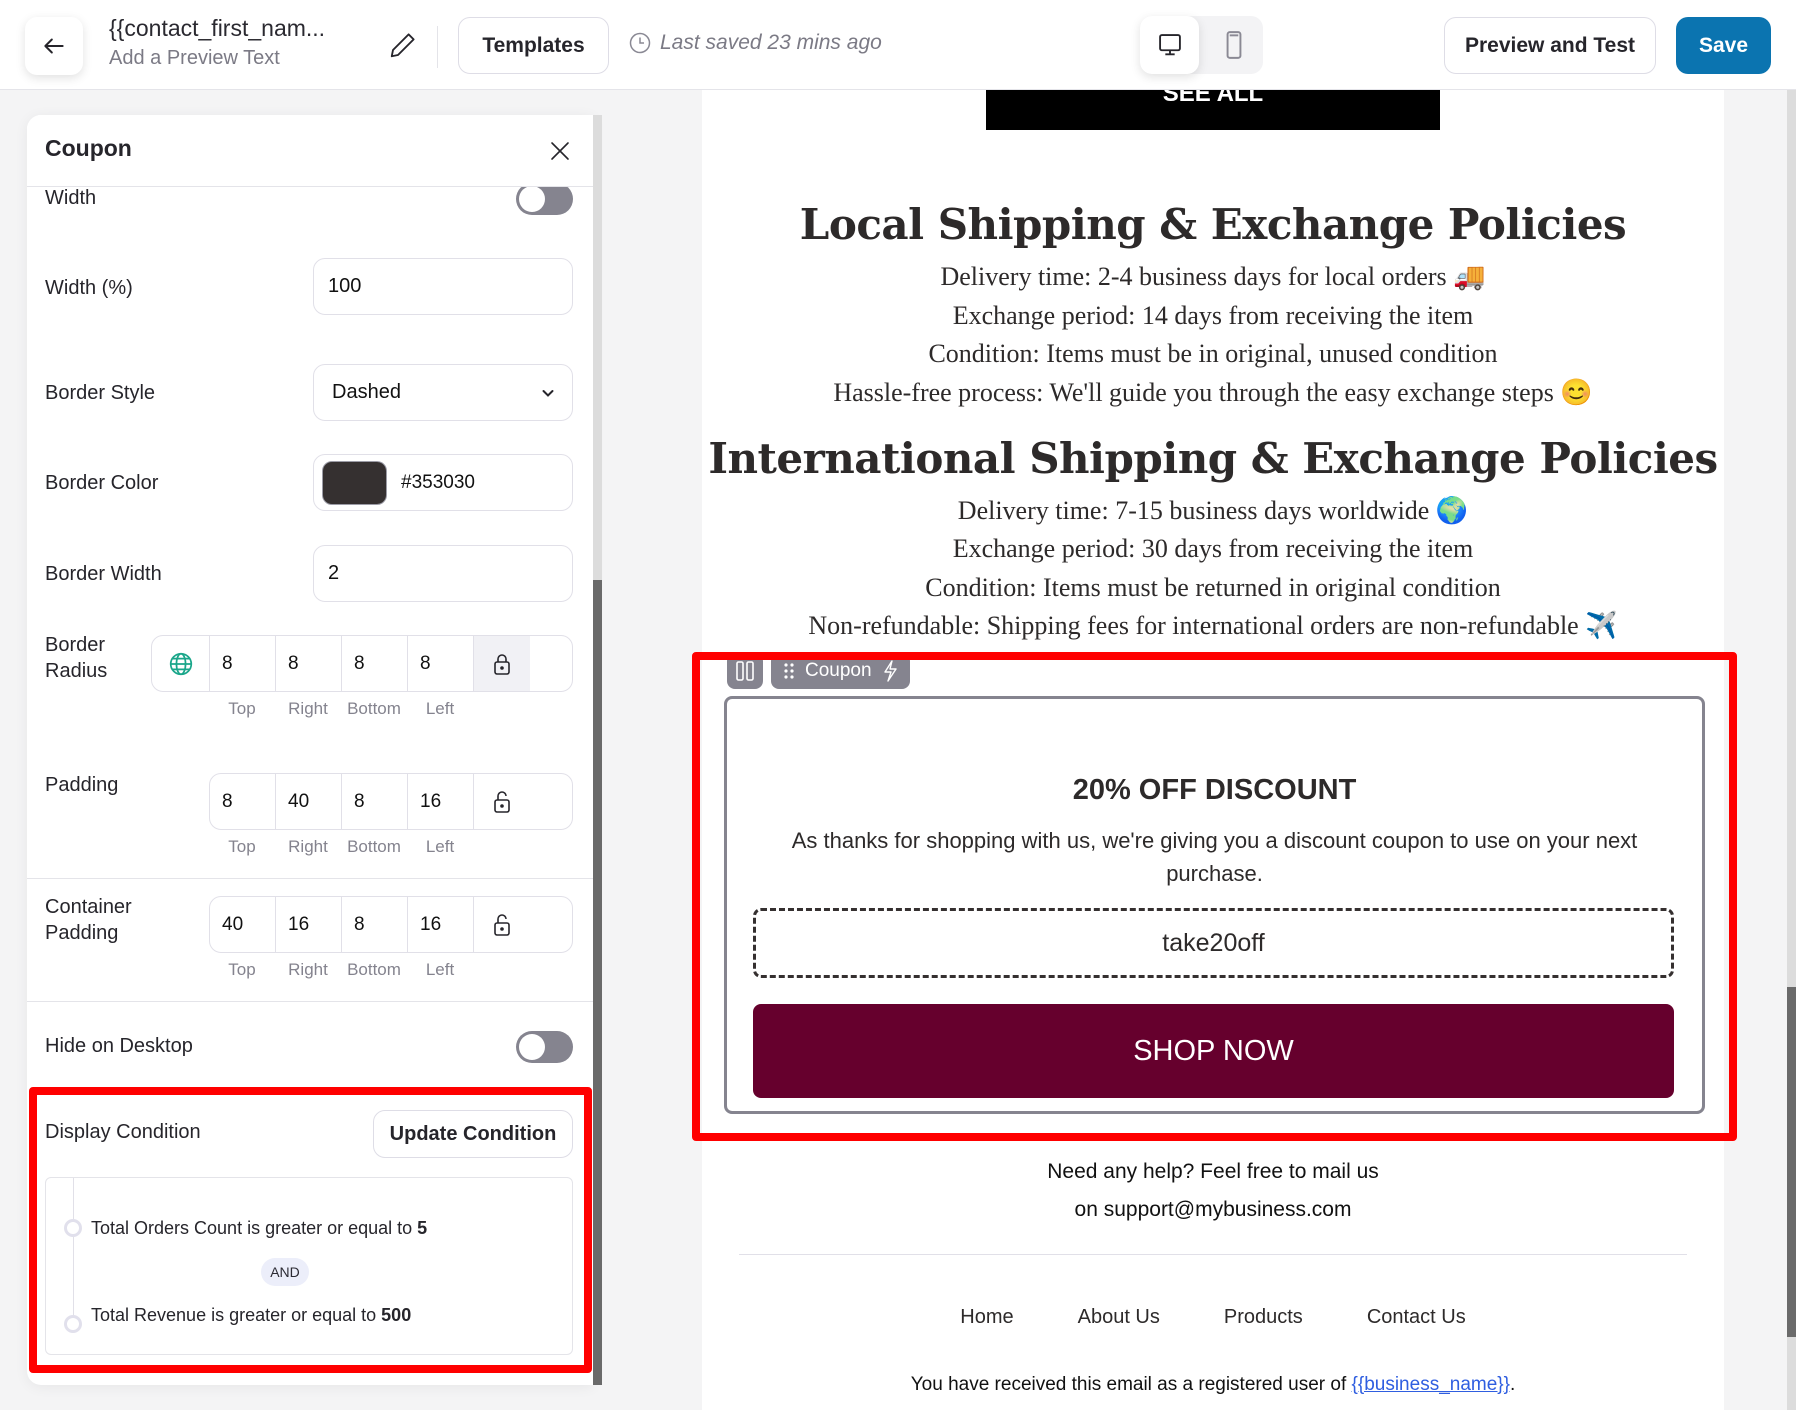  Describe the element at coordinates (310, 151) in the screenshot. I see `panel-header: Coupon` at that location.